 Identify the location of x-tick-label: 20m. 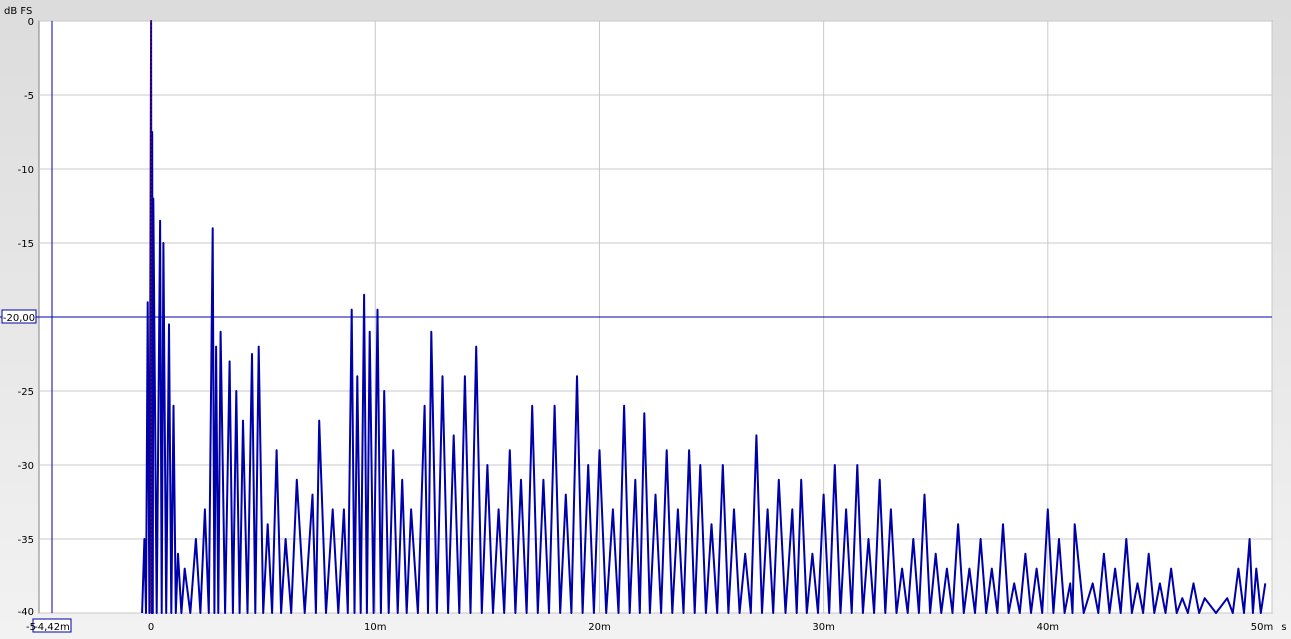
(599, 627).